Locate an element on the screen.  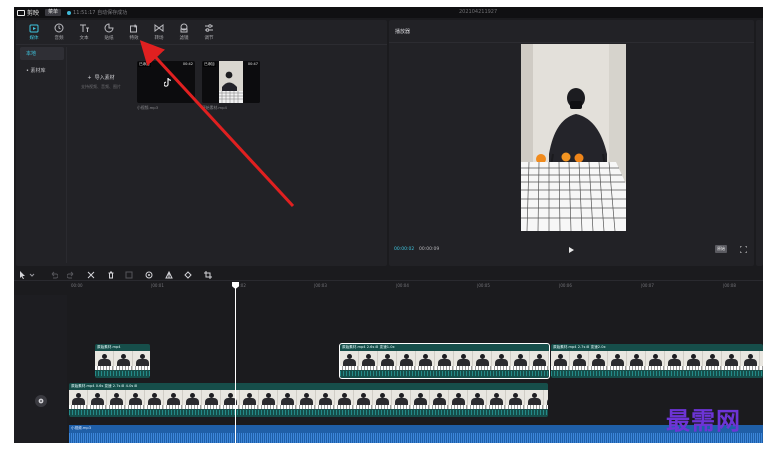
tool-tabs: 媒体 音频 文本 贴纸 特效 转场 滤镜 调节 is located at coordinates (201, 32).